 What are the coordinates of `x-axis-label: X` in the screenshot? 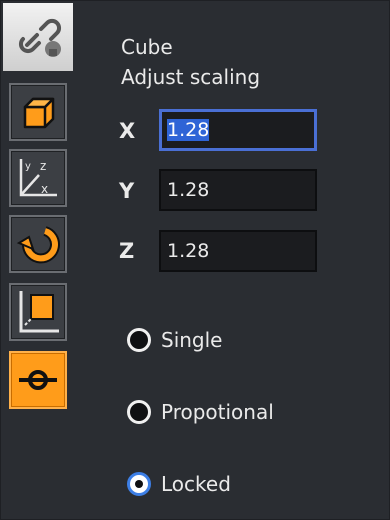 It's located at (127, 131).